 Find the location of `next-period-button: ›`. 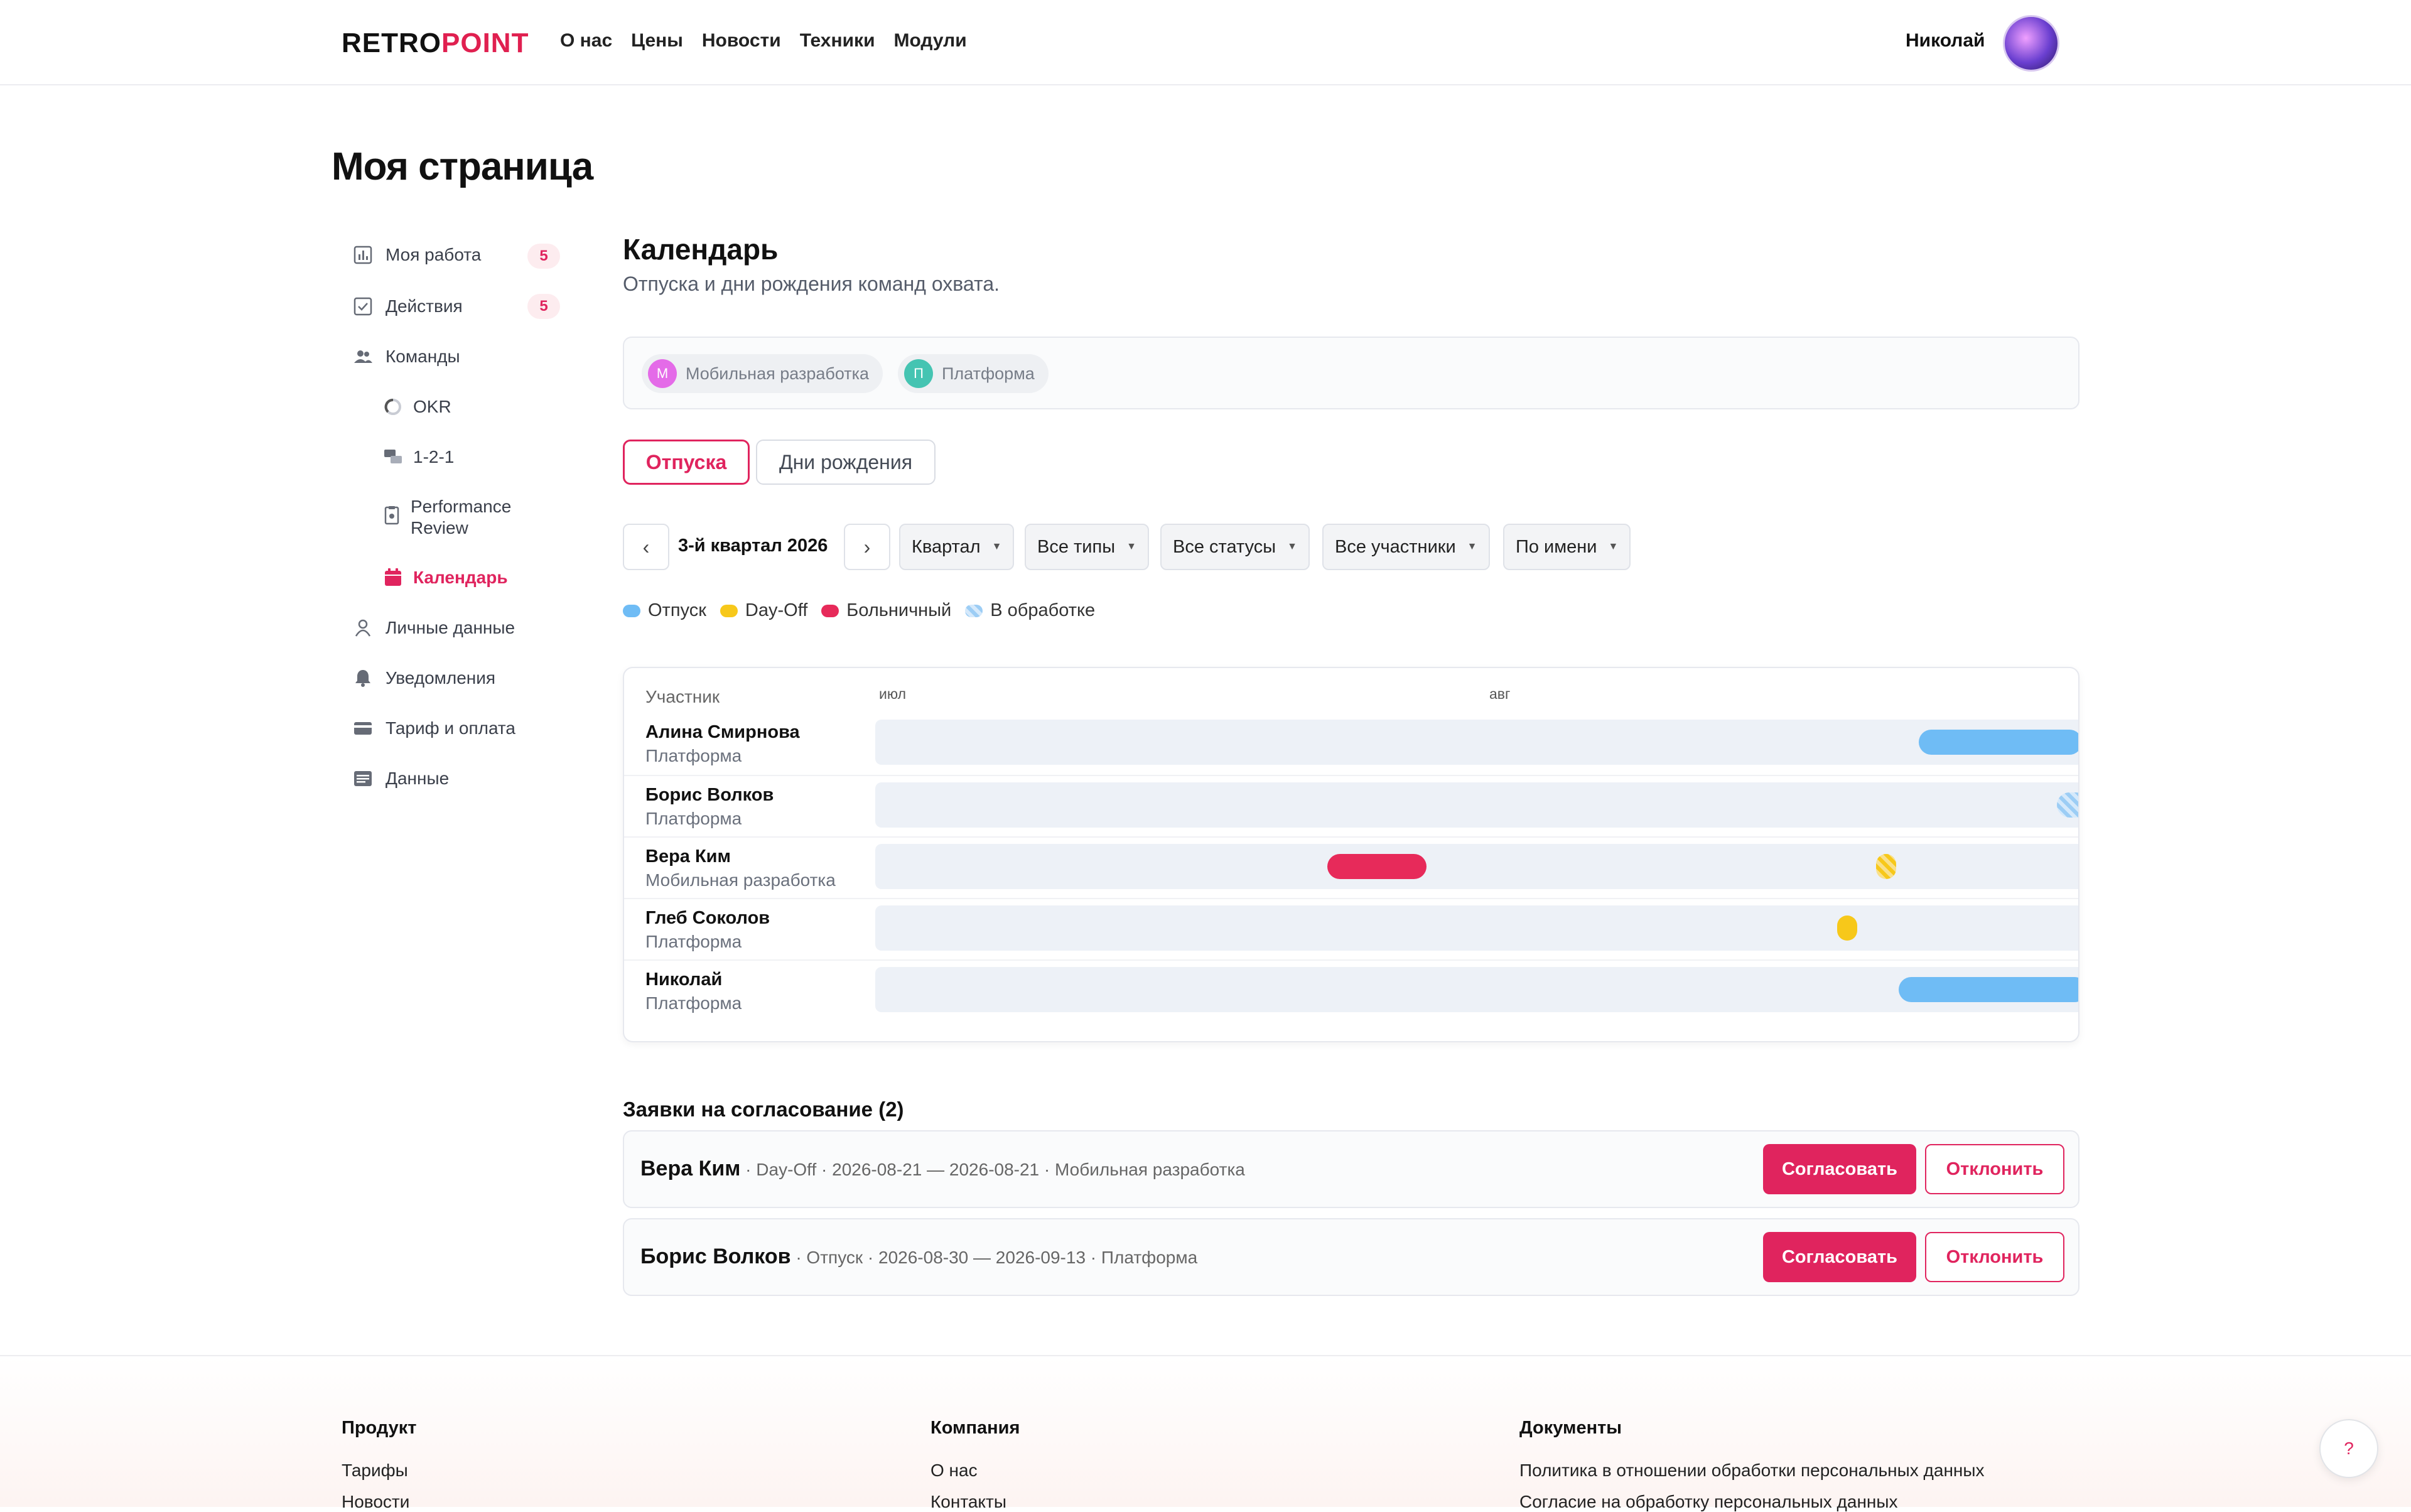

next-period-button: › is located at coordinates (867, 547).